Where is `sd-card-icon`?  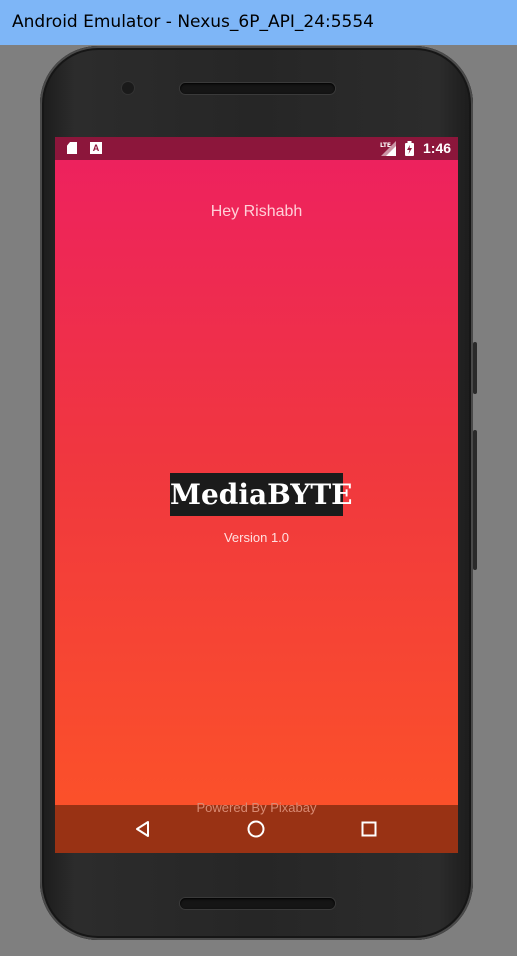 sd-card-icon is located at coordinates (72, 148).